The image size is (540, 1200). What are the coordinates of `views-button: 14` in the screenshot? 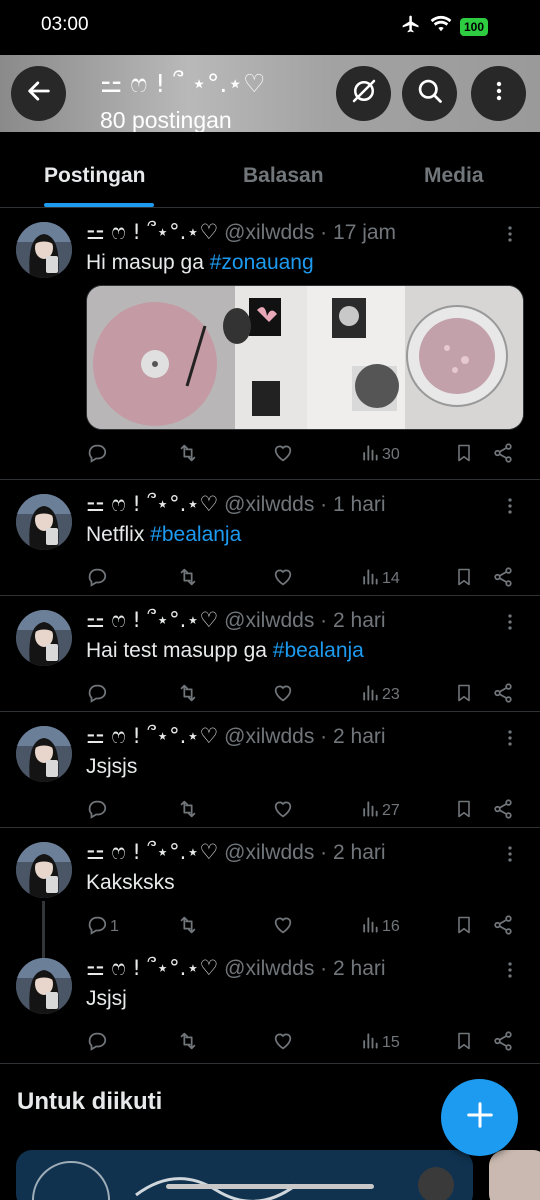 It's located at (380, 579).